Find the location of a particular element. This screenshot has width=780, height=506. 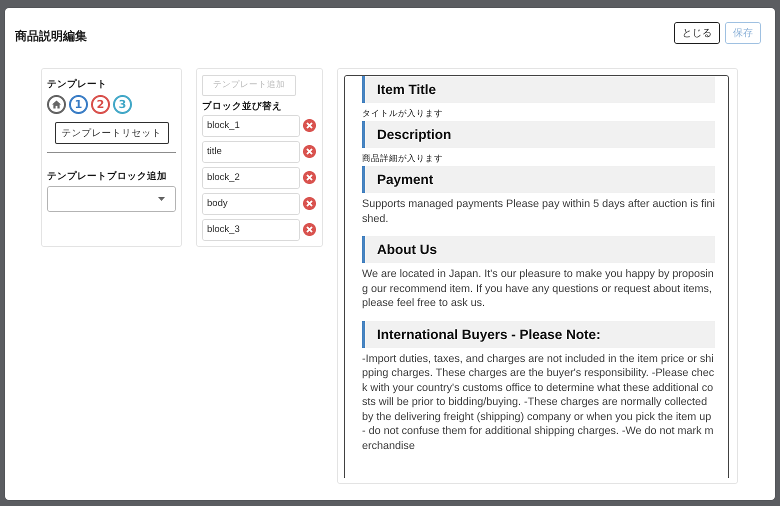

section-heading: About Us is located at coordinates (538, 249).